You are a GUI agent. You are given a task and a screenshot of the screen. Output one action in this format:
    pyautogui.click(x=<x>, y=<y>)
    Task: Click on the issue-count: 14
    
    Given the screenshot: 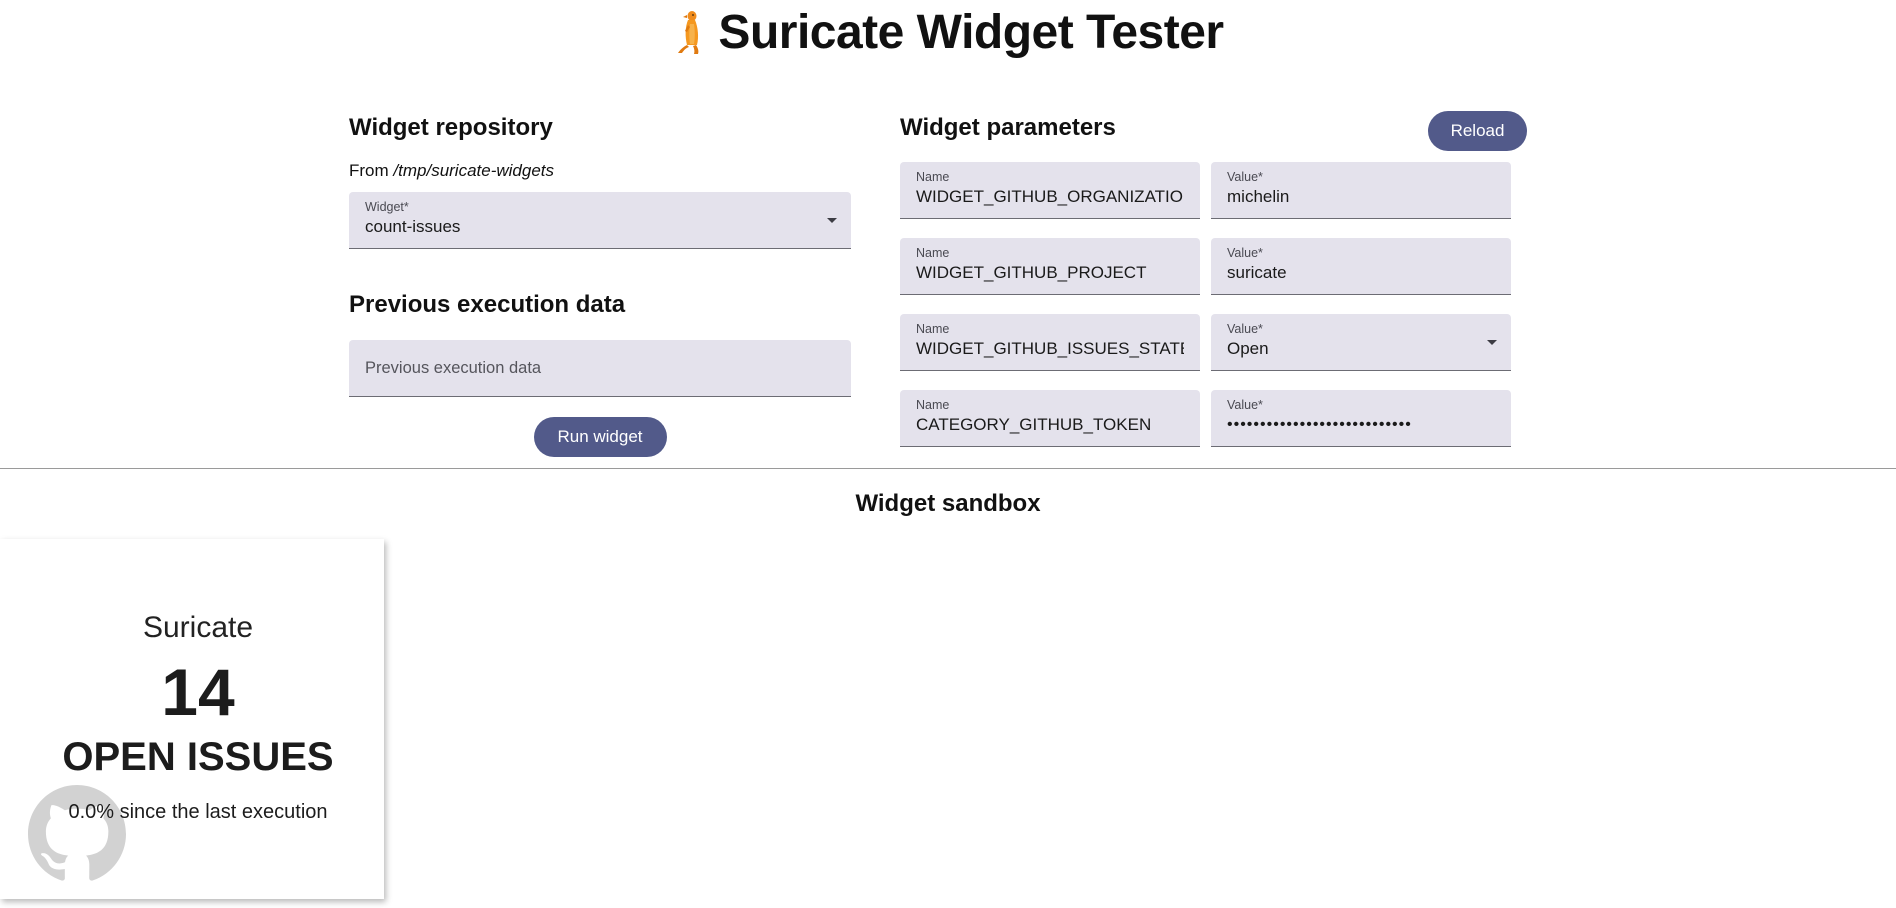 What is the action you would take?
    pyautogui.click(x=198, y=692)
    